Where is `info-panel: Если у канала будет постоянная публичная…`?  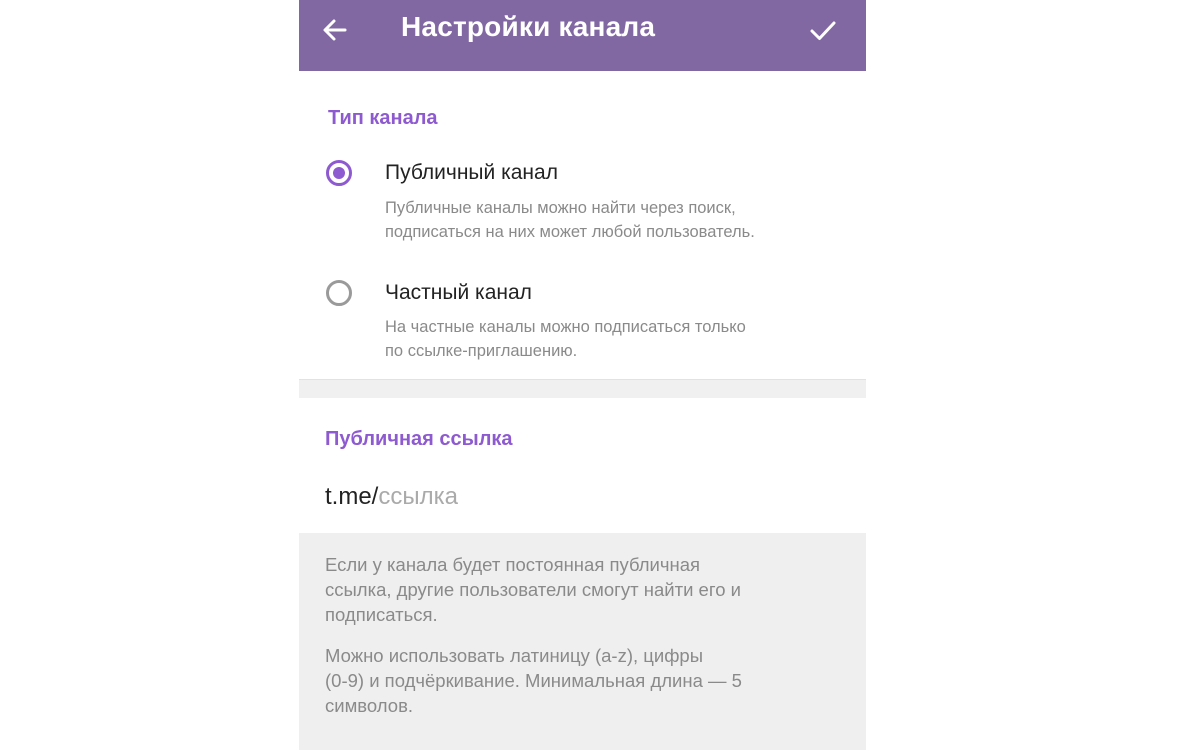
info-panel: Если у канала будет постоянная публичная… is located at coordinates (582, 641).